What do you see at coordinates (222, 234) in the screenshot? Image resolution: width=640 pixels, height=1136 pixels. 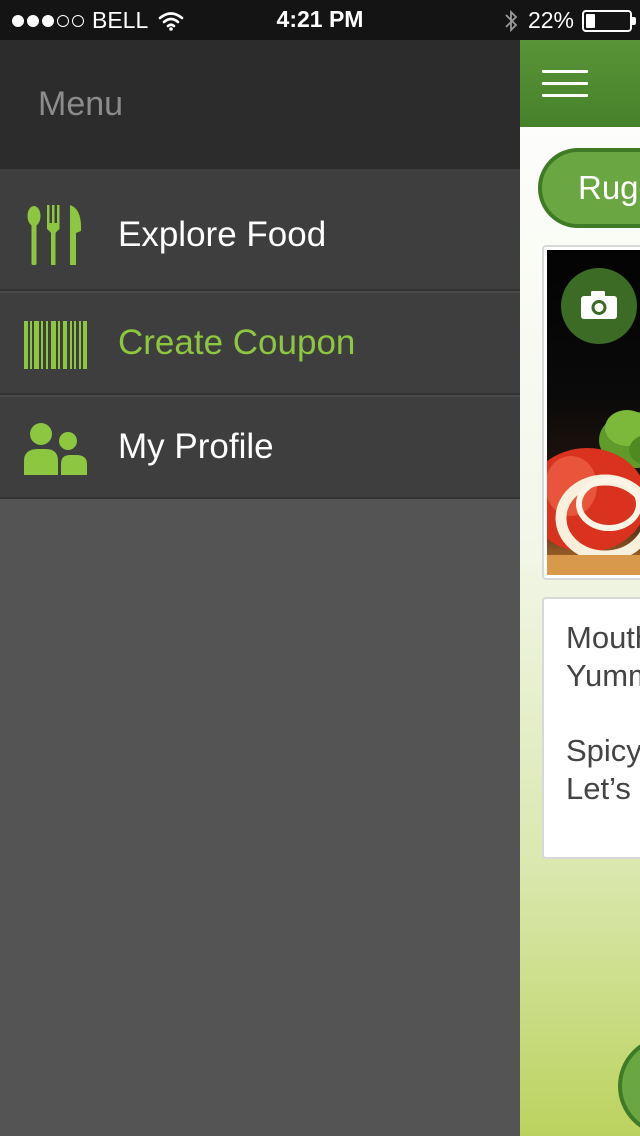 I see `menu-item-label: Explore Food` at bounding box center [222, 234].